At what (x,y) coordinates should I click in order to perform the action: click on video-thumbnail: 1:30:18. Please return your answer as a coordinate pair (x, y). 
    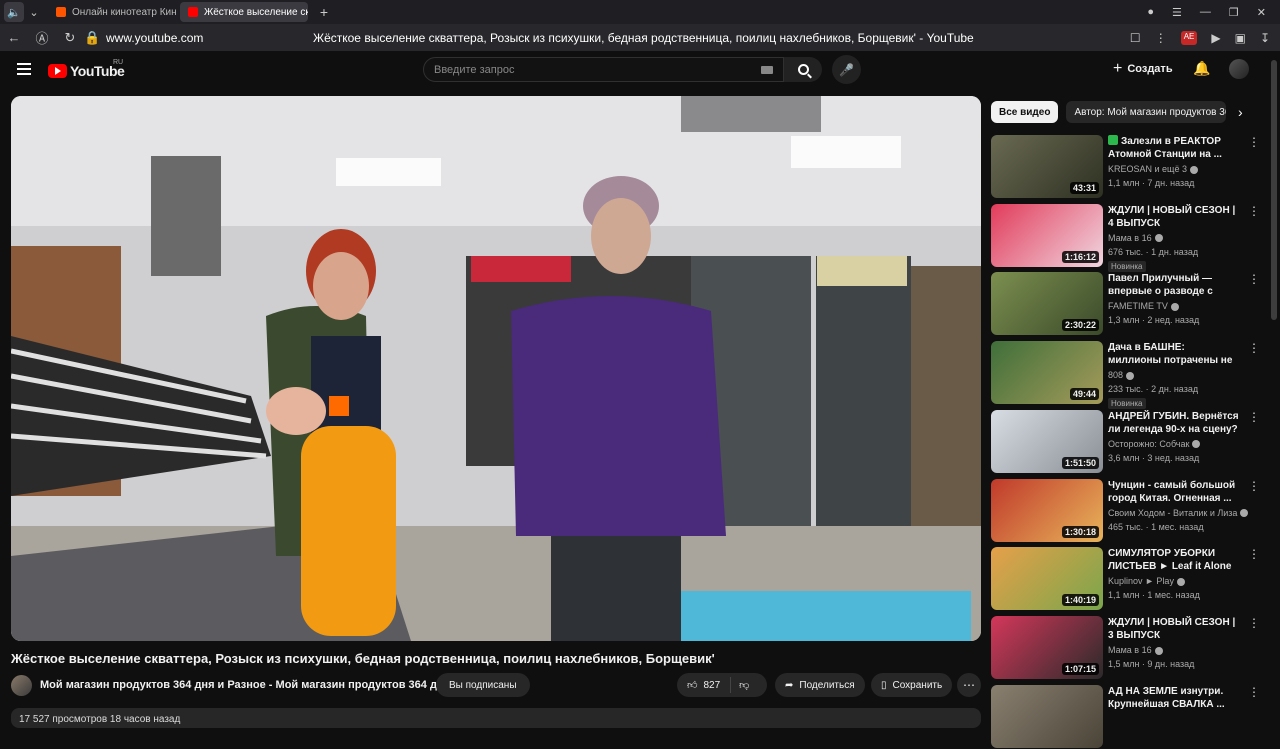
    Looking at the image, I should click on (1047, 510).